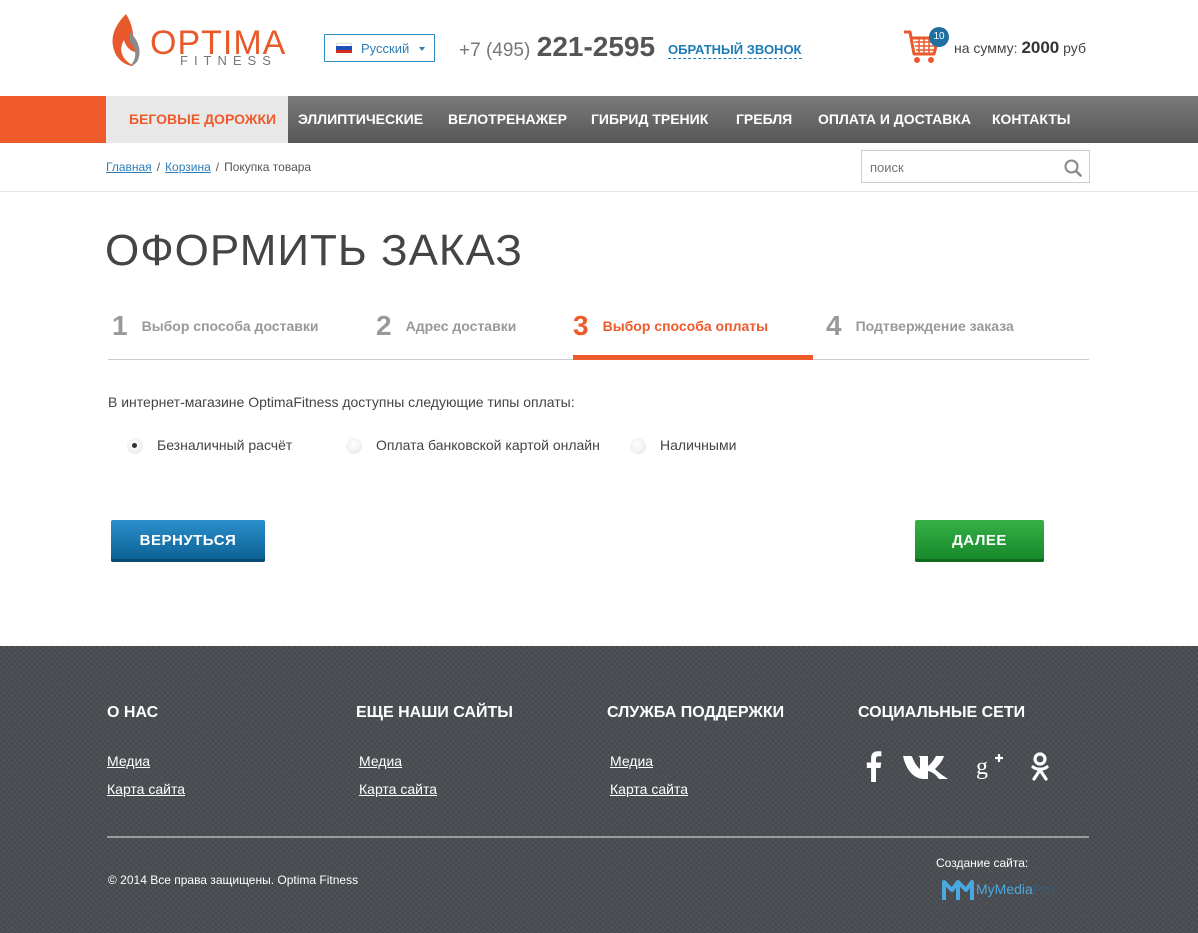 The height and width of the screenshot is (933, 1198). What do you see at coordinates (225, 445) in the screenshot?
I see `payment-option-label: Безналичный расчёт` at bounding box center [225, 445].